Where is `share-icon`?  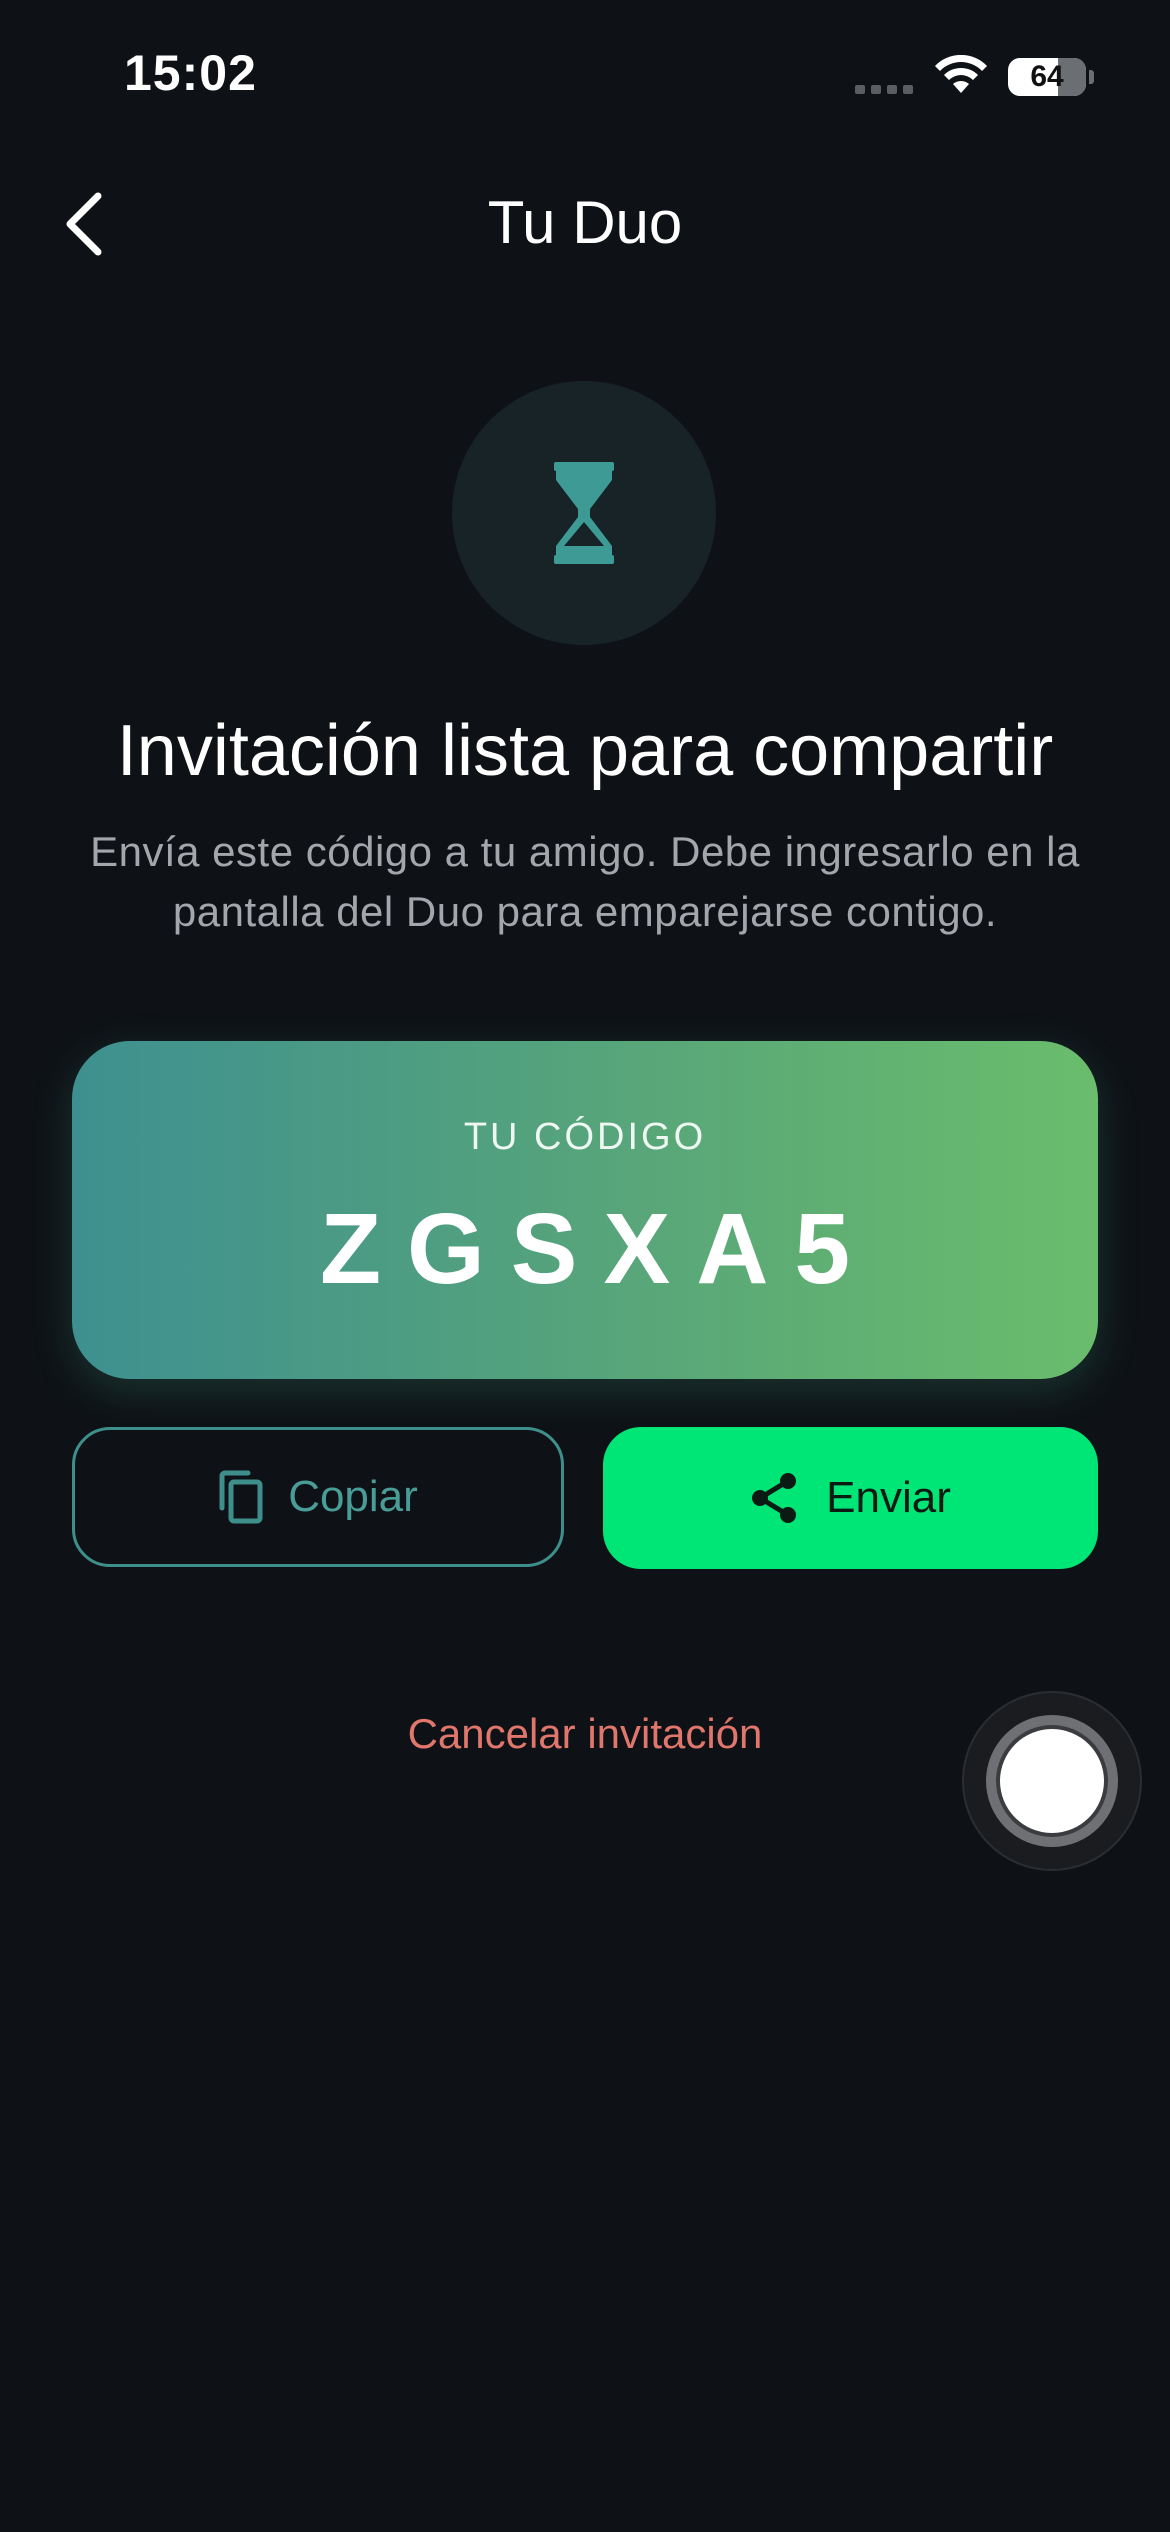 share-icon is located at coordinates (774, 1498).